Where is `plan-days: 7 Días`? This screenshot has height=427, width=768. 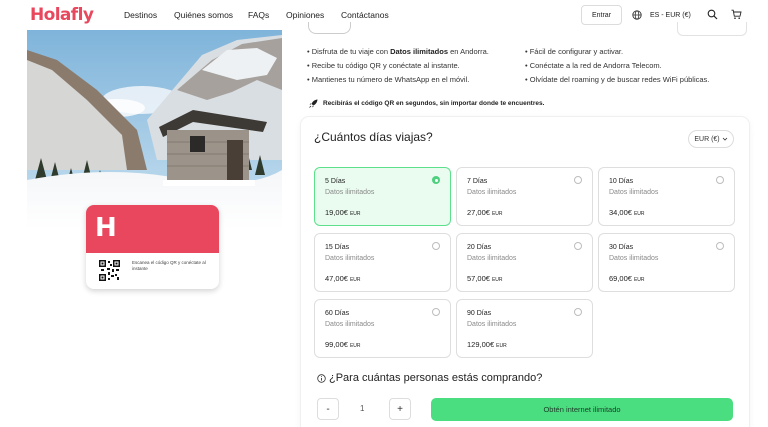 plan-days: 7 Días is located at coordinates (477, 181).